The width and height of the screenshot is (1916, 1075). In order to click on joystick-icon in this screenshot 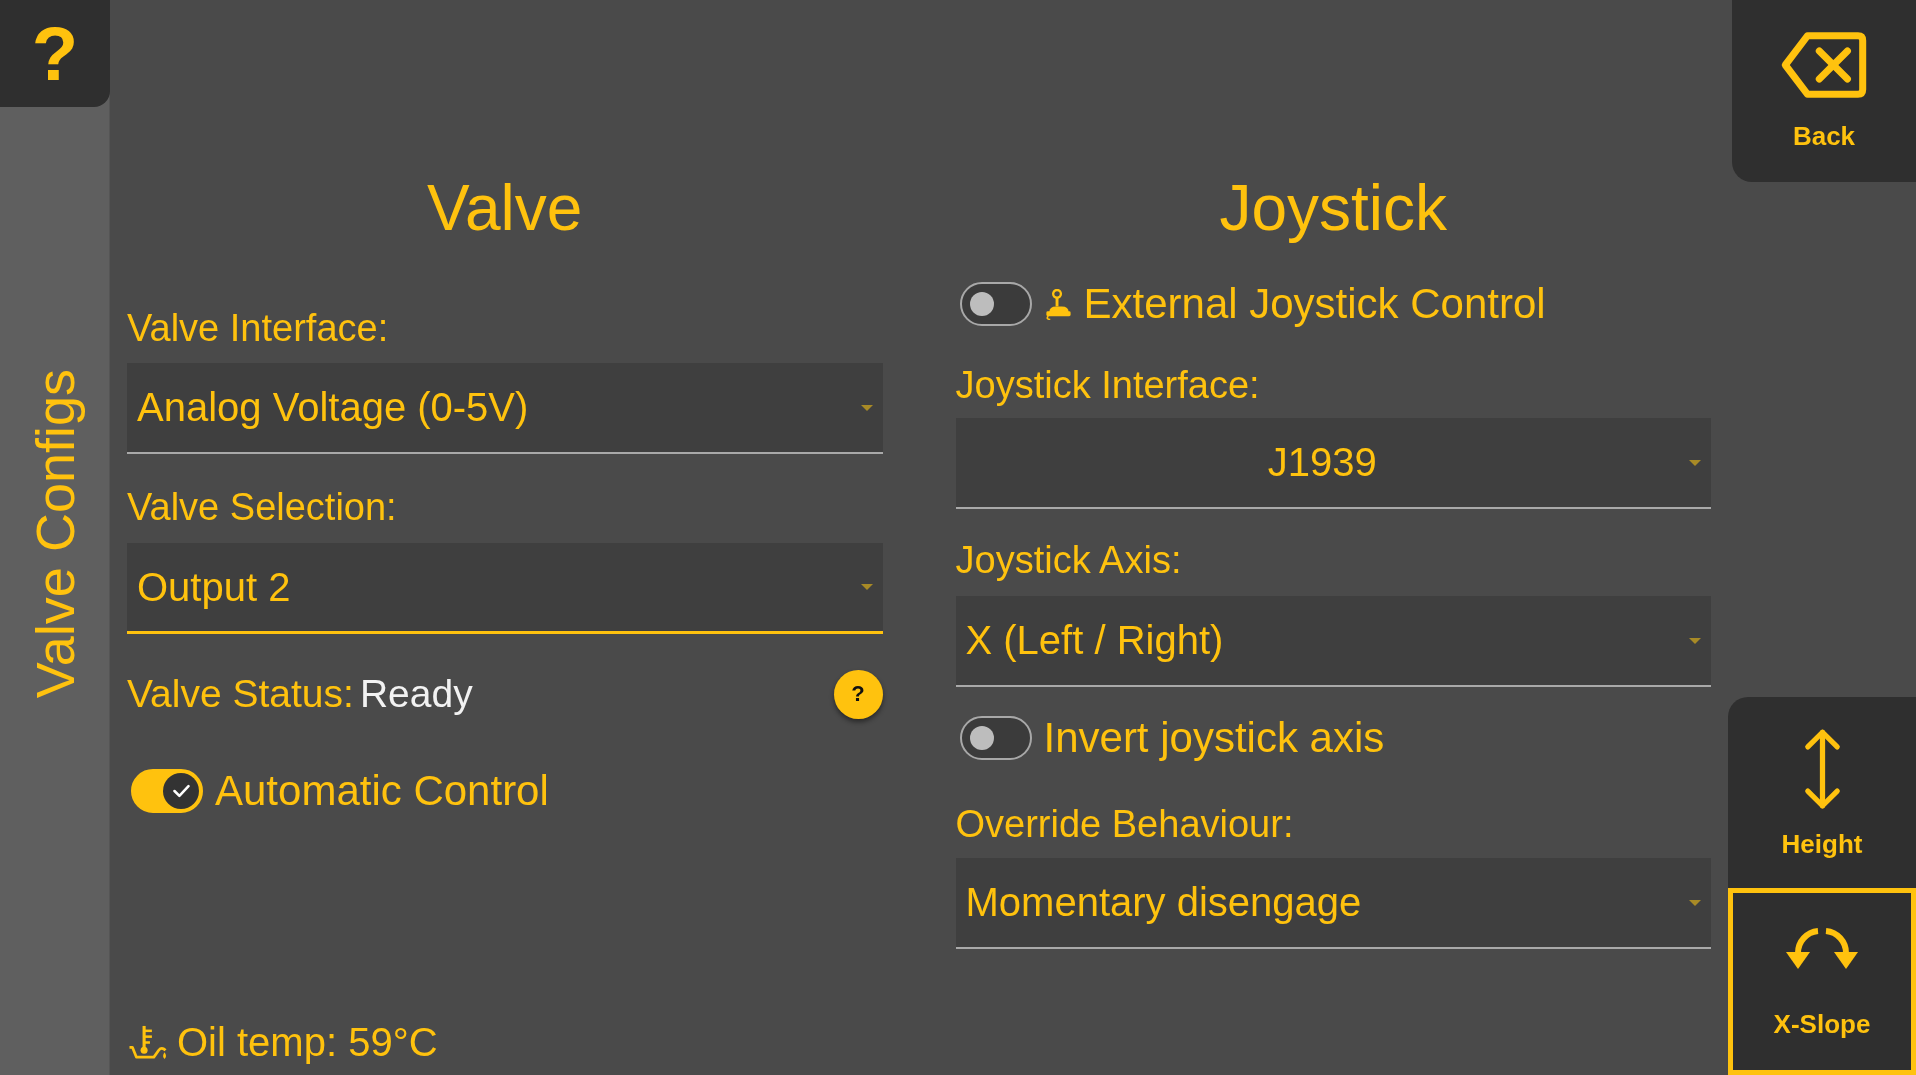, I will do `click(1057, 304)`.